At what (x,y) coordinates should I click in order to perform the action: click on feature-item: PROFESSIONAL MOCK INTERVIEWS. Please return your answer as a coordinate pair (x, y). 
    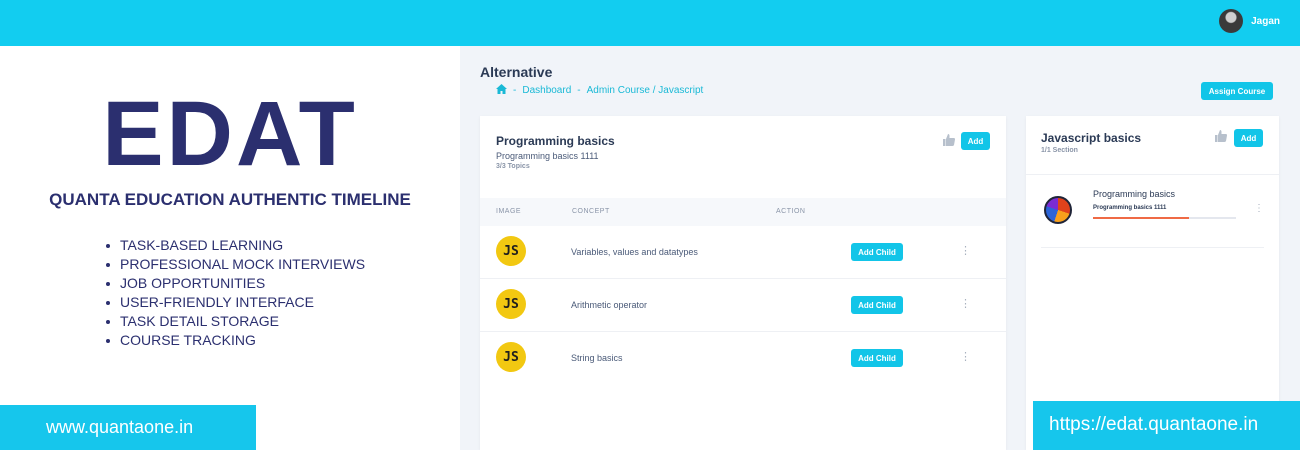
    Looking at the image, I should click on (235, 264).